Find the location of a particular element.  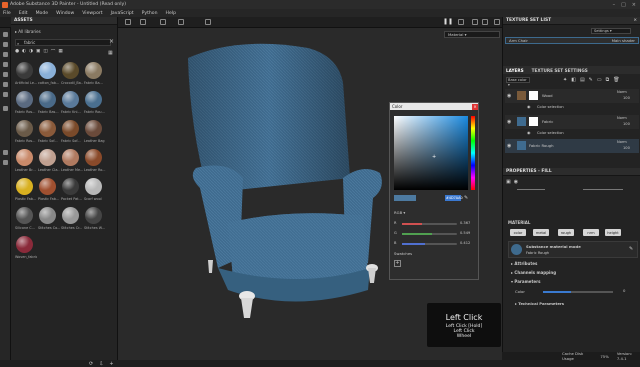

material-icon: ◉ is located at coordinates (516, 182).